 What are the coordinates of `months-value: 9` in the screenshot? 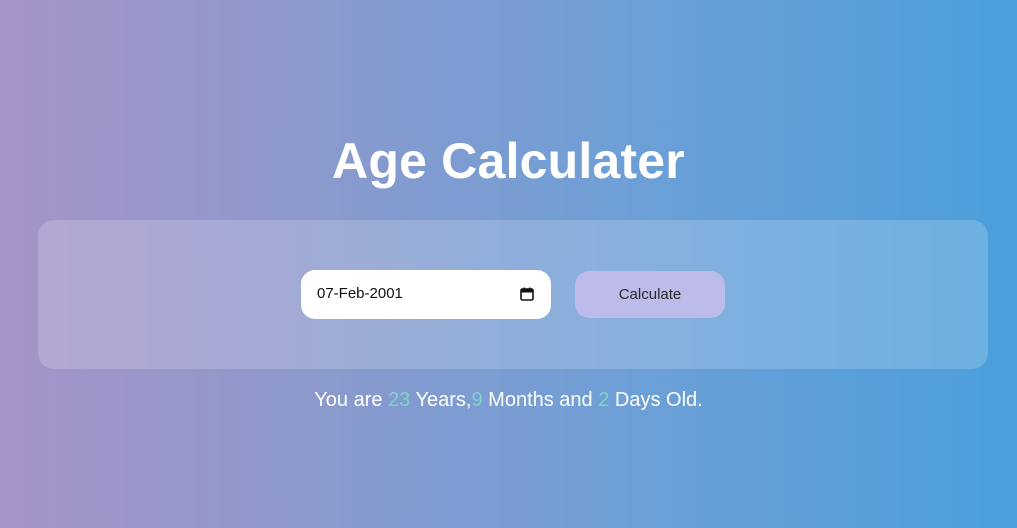 It's located at (477, 400).